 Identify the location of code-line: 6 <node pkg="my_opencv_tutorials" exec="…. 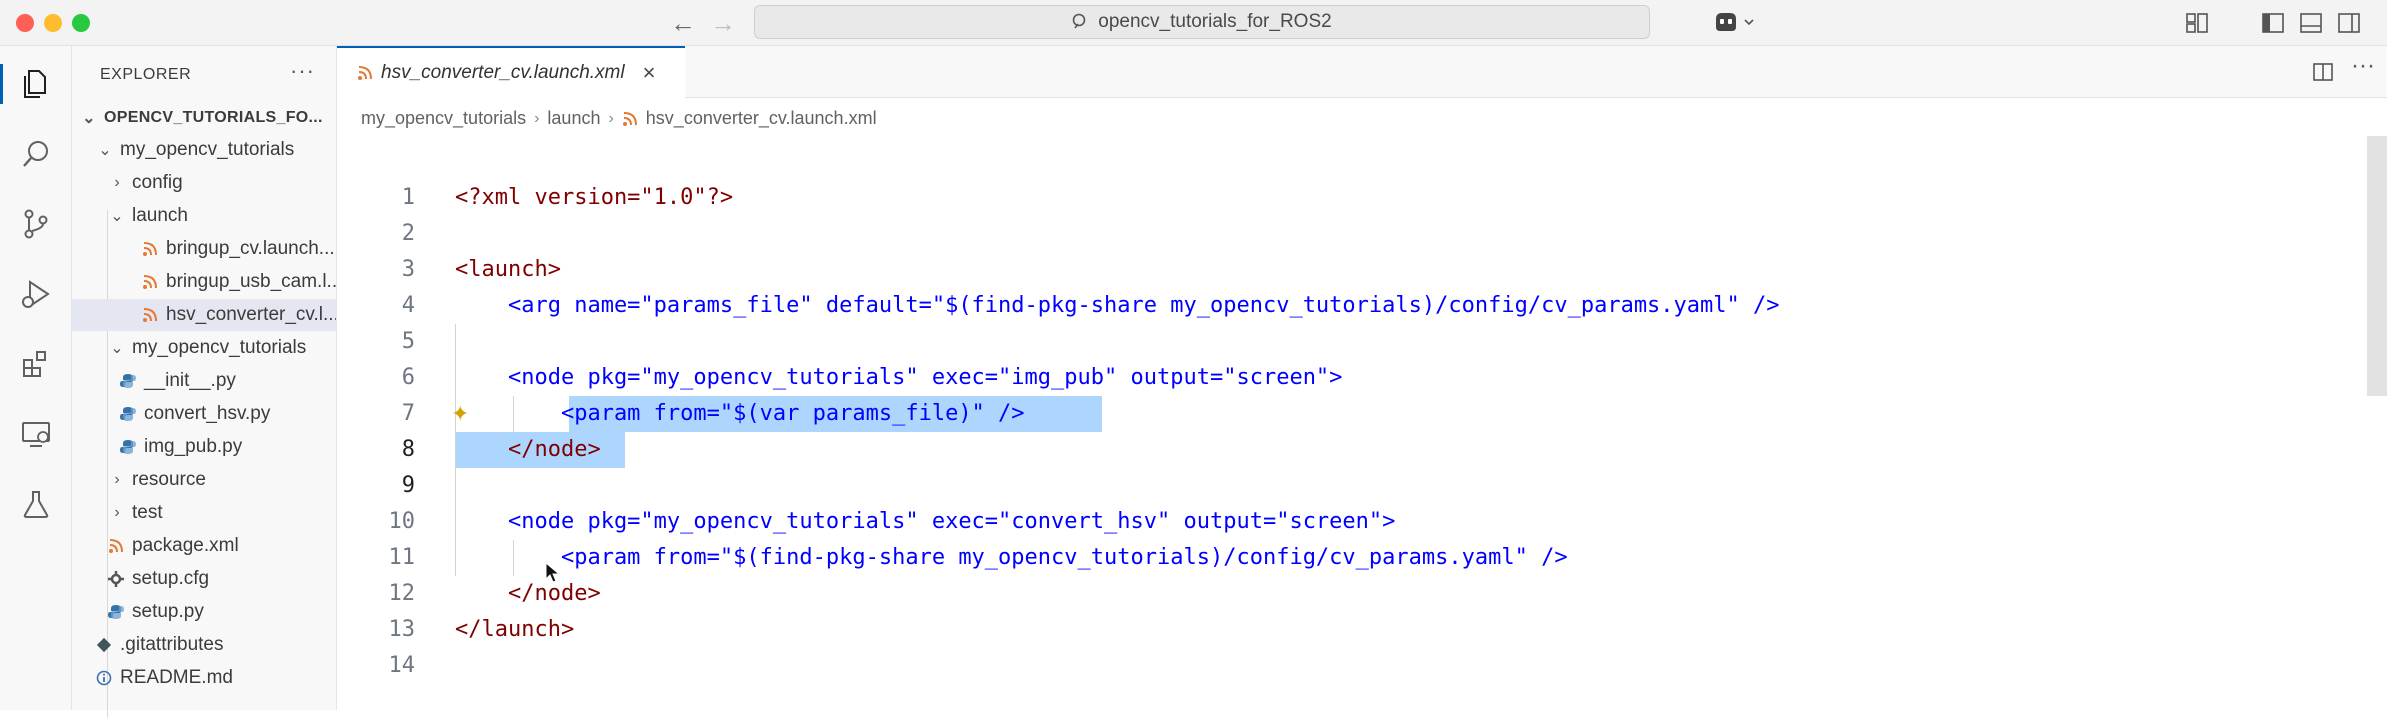
(1362, 378).